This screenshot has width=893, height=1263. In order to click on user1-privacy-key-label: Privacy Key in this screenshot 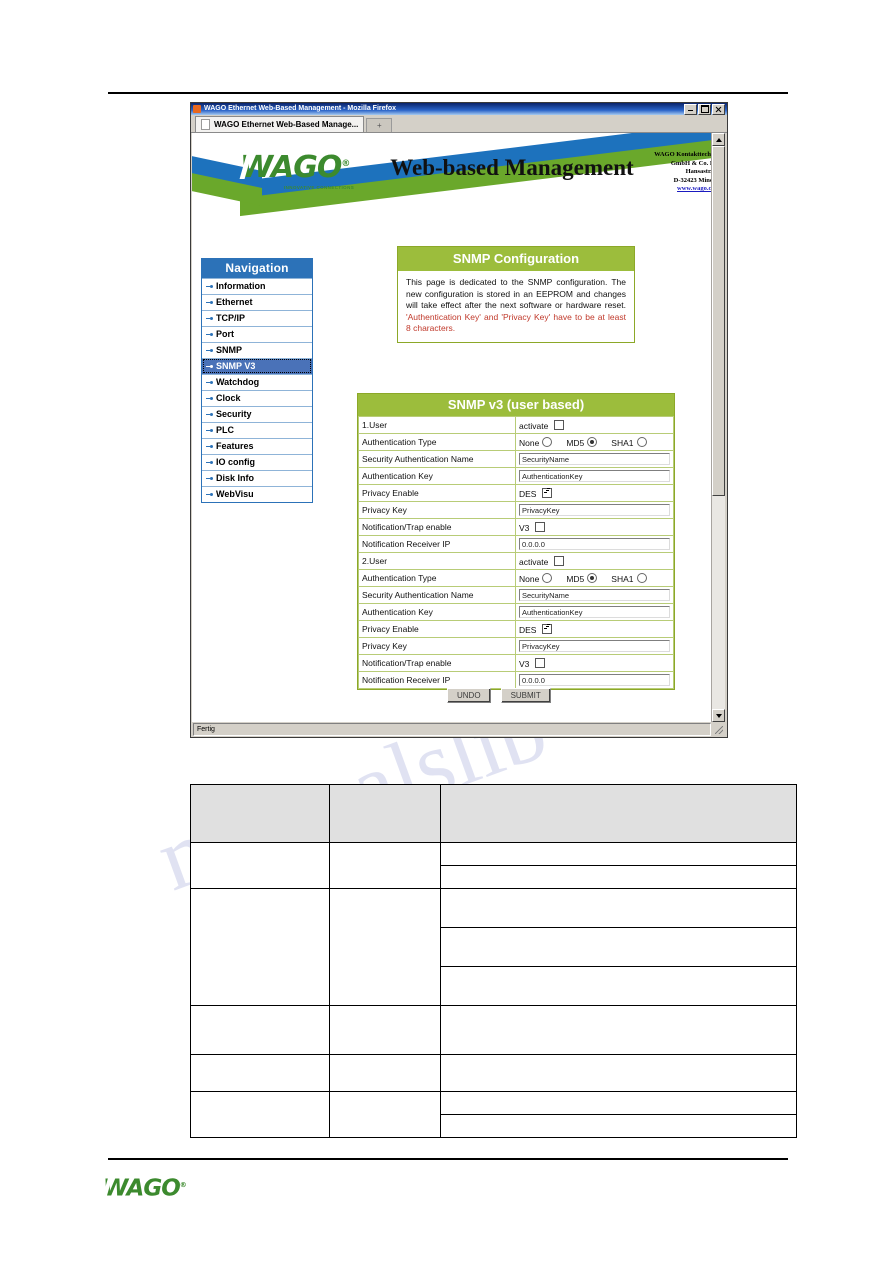, I will do `click(437, 510)`.